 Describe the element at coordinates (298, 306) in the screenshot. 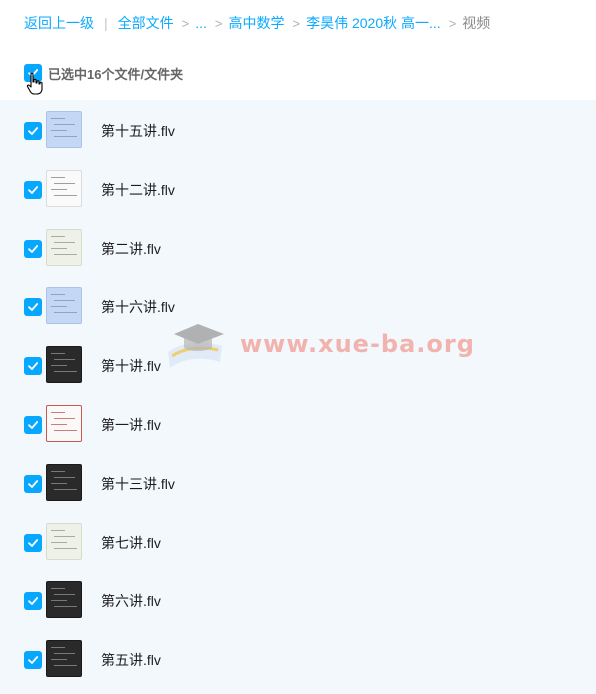

I see `file-row: 第十六讲.flv` at that location.